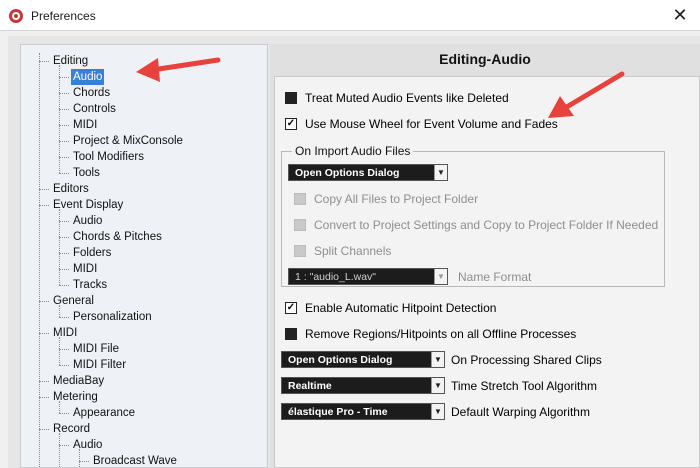  Describe the element at coordinates (397, 98) in the screenshot. I see `treat-muted-checkbox-row: Treat Muted Audio Events like Deleted` at that location.